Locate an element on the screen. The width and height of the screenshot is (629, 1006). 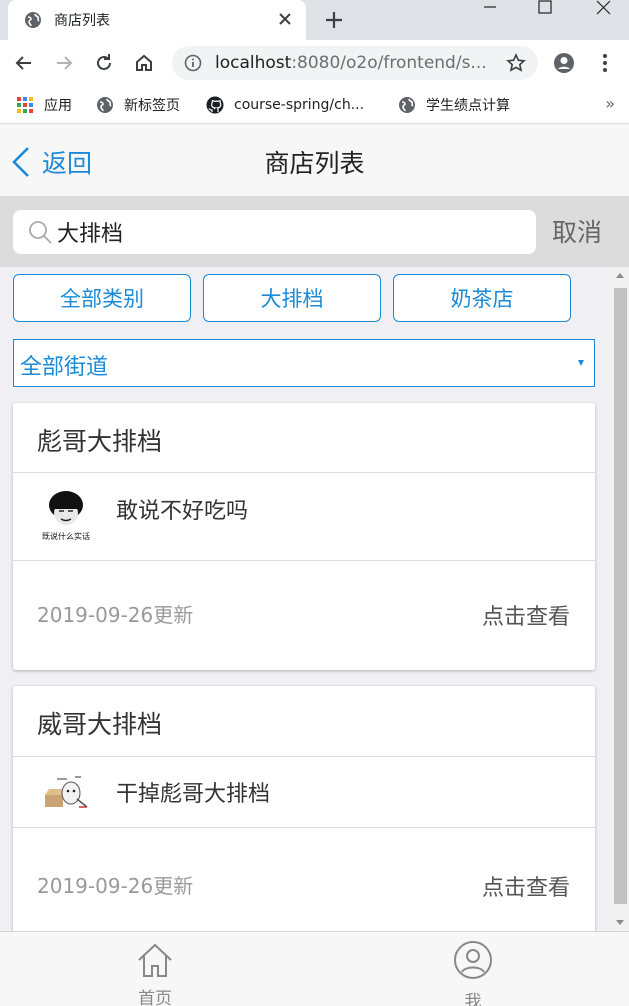
bookmarks-bar: 应用 新标签页 course-spring/ch... 学生绩点计算 » is located at coordinates (314, 105).